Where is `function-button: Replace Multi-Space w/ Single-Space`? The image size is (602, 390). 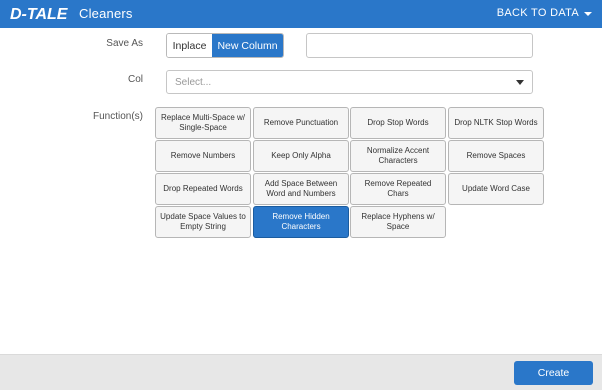 function-button: Replace Multi-Space w/ Single-Space is located at coordinates (203, 123).